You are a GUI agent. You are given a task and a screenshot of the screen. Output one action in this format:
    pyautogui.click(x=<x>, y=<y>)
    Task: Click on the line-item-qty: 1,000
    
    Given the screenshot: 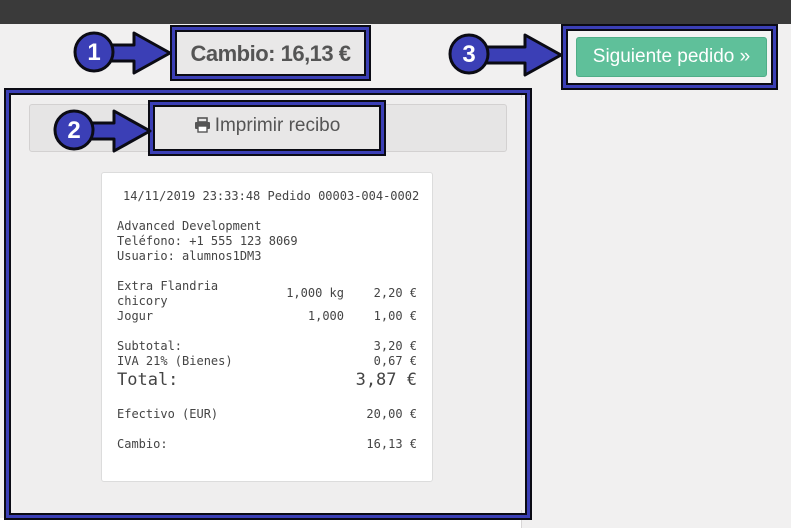 What is the action you would take?
    pyautogui.click(x=325, y=316)
    